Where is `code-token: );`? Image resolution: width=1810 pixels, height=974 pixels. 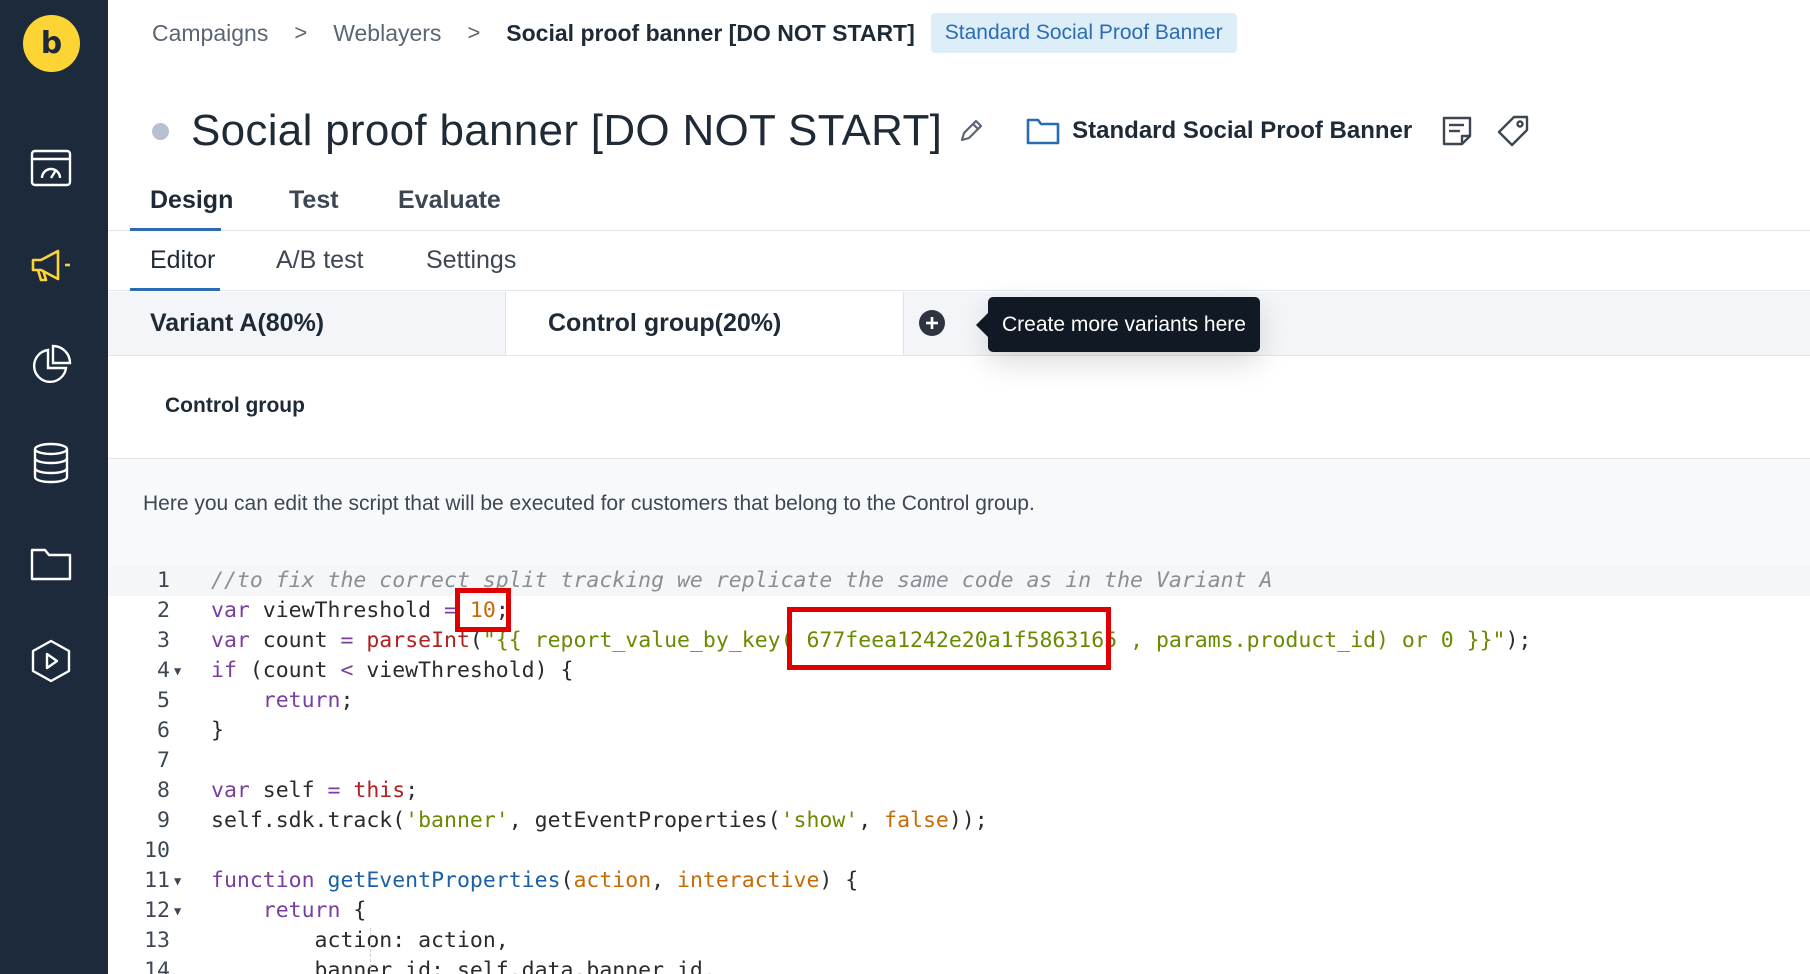
code-token: ); is located at coordinates (1518, 640).